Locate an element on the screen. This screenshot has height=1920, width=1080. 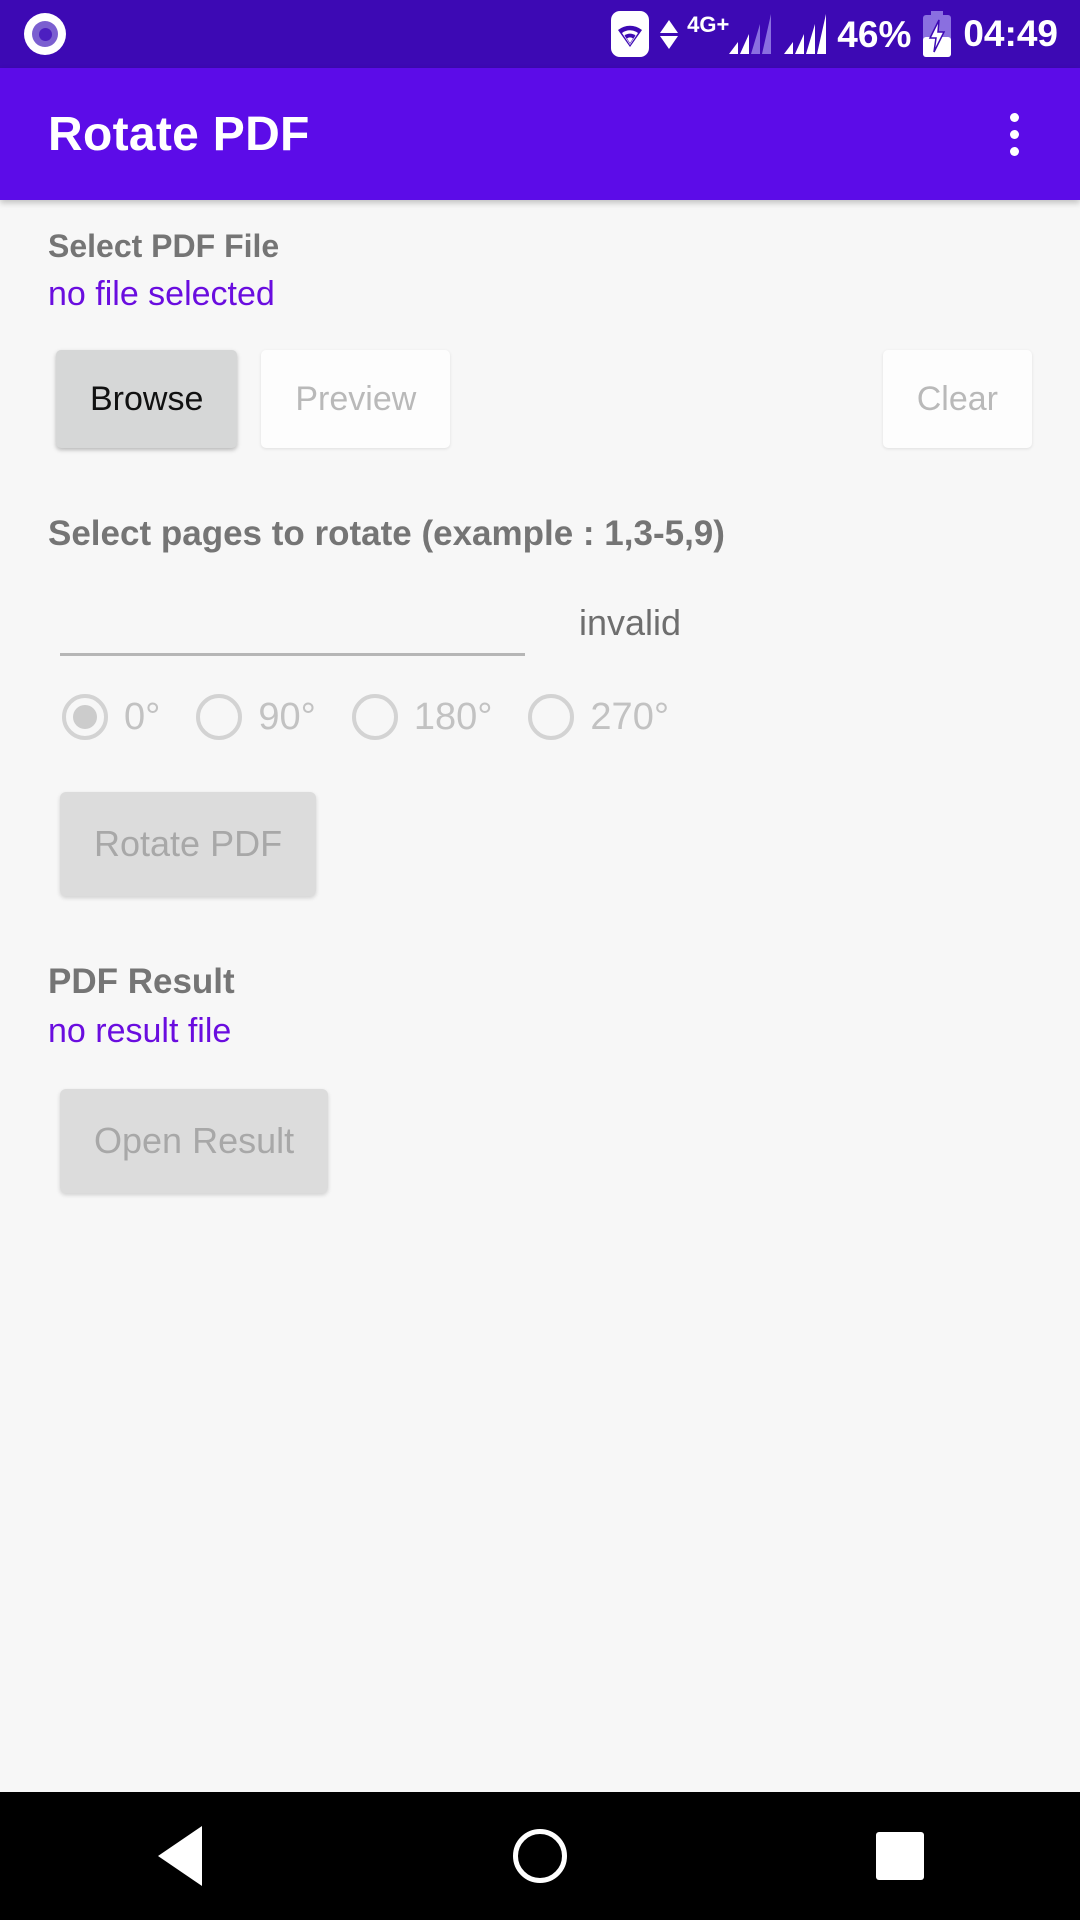
open-result-row: Open Result is located at coordinates (540, 1141).